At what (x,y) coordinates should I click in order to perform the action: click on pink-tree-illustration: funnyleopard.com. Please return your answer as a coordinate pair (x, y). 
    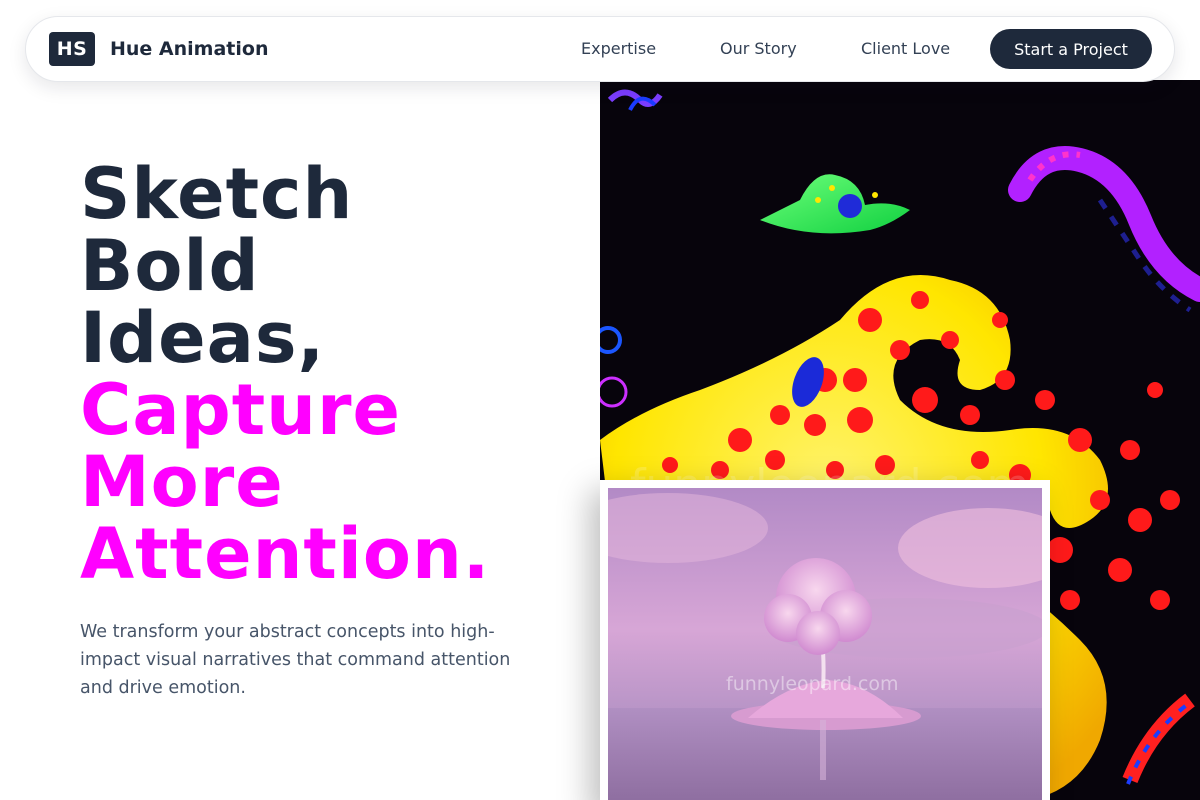
    Looking at the image, I should click on (825, 644).